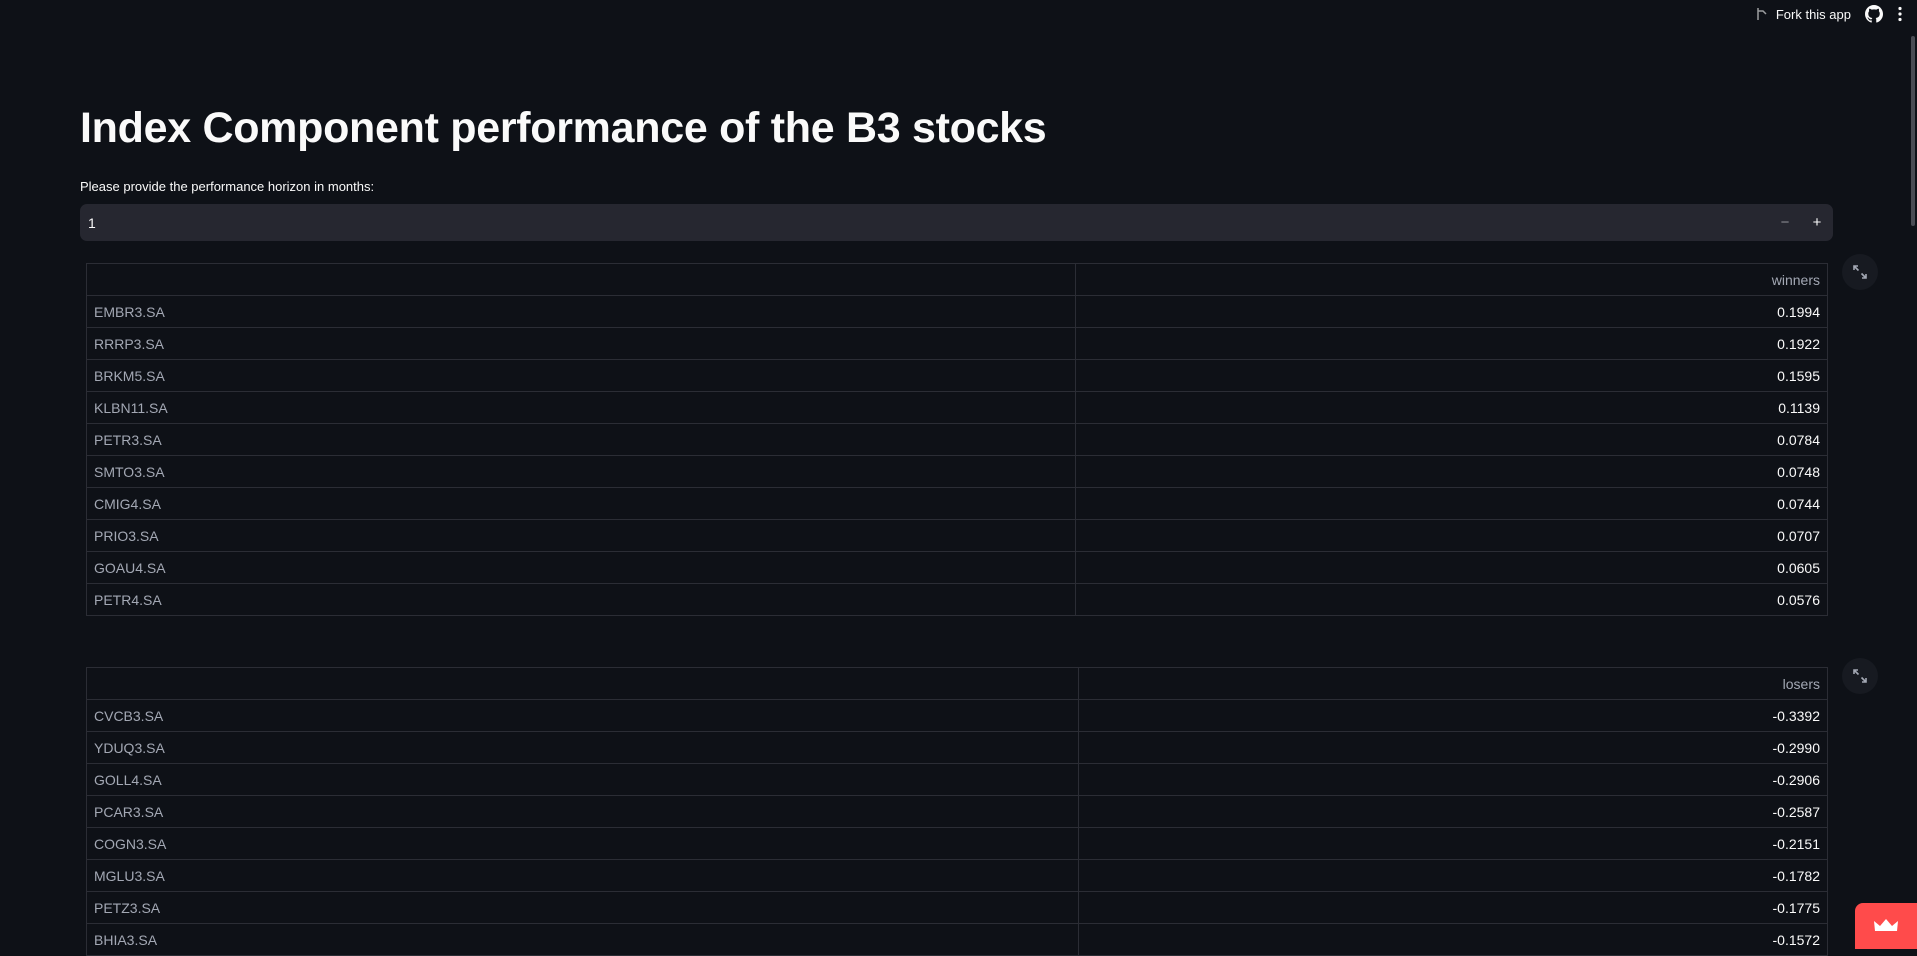 The image size is (1917, 956). Describe the element at coordinates (1453, 780) in the screenshot. I see `row-value: -0.2906` at that location.